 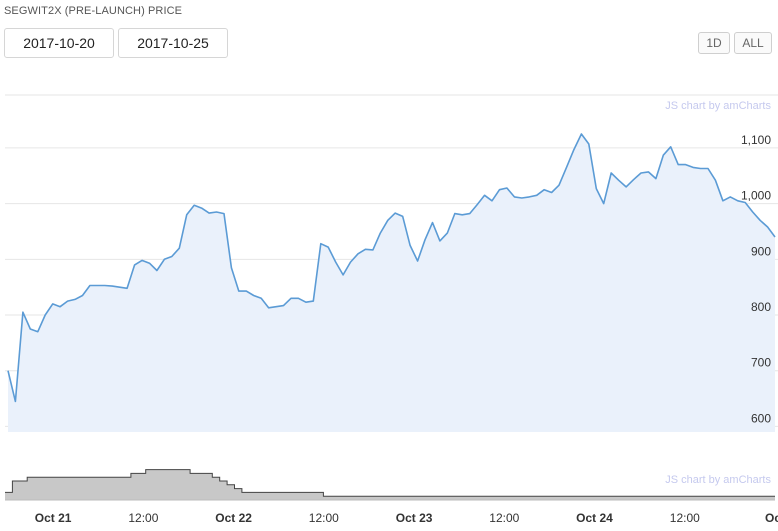 I want to click on y-tick-label: 800, so click(x=761, y=307).